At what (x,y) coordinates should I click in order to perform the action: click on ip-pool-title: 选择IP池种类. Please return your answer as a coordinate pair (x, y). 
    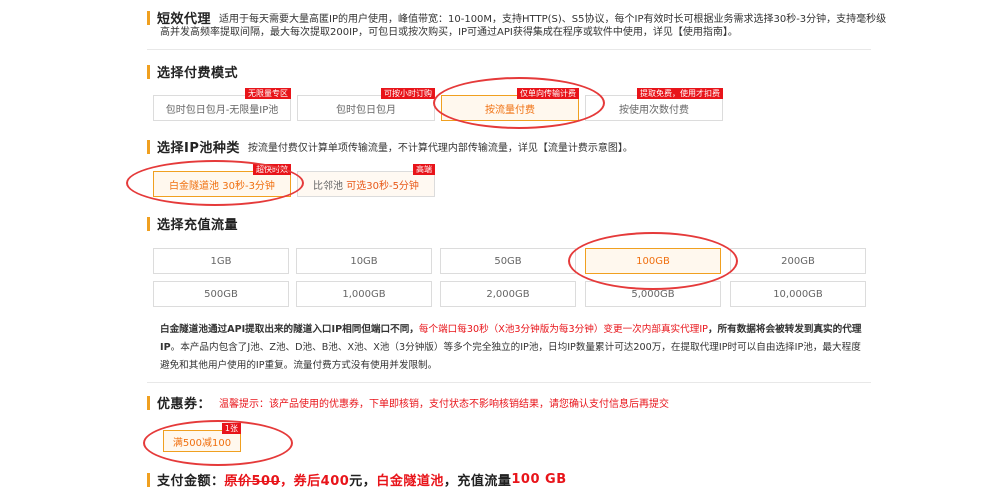
    Looking at the image, I should click on (198, 148).